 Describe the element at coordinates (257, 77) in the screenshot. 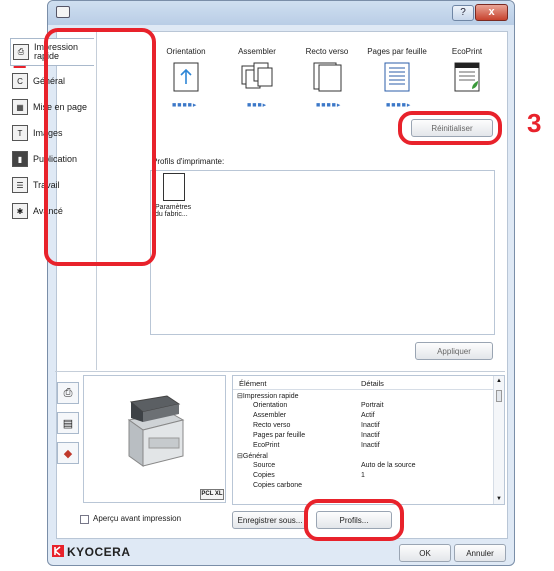

I see `collate-icon` at that location.